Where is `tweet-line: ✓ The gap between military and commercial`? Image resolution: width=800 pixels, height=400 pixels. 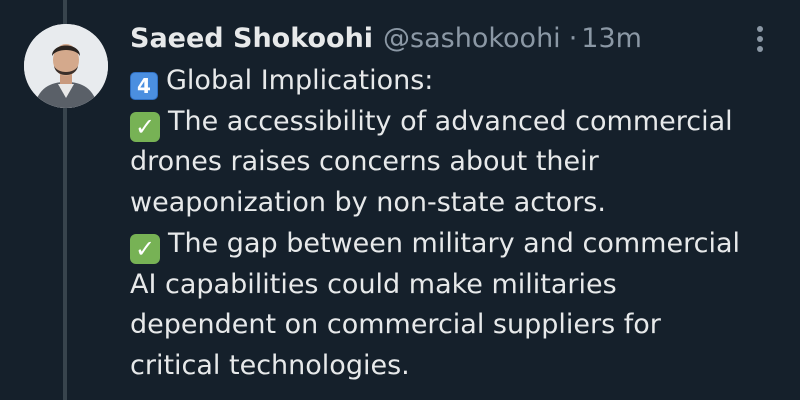 tweet-line: ✓ The gap between military and commercial is located at coordinates (460, 244).